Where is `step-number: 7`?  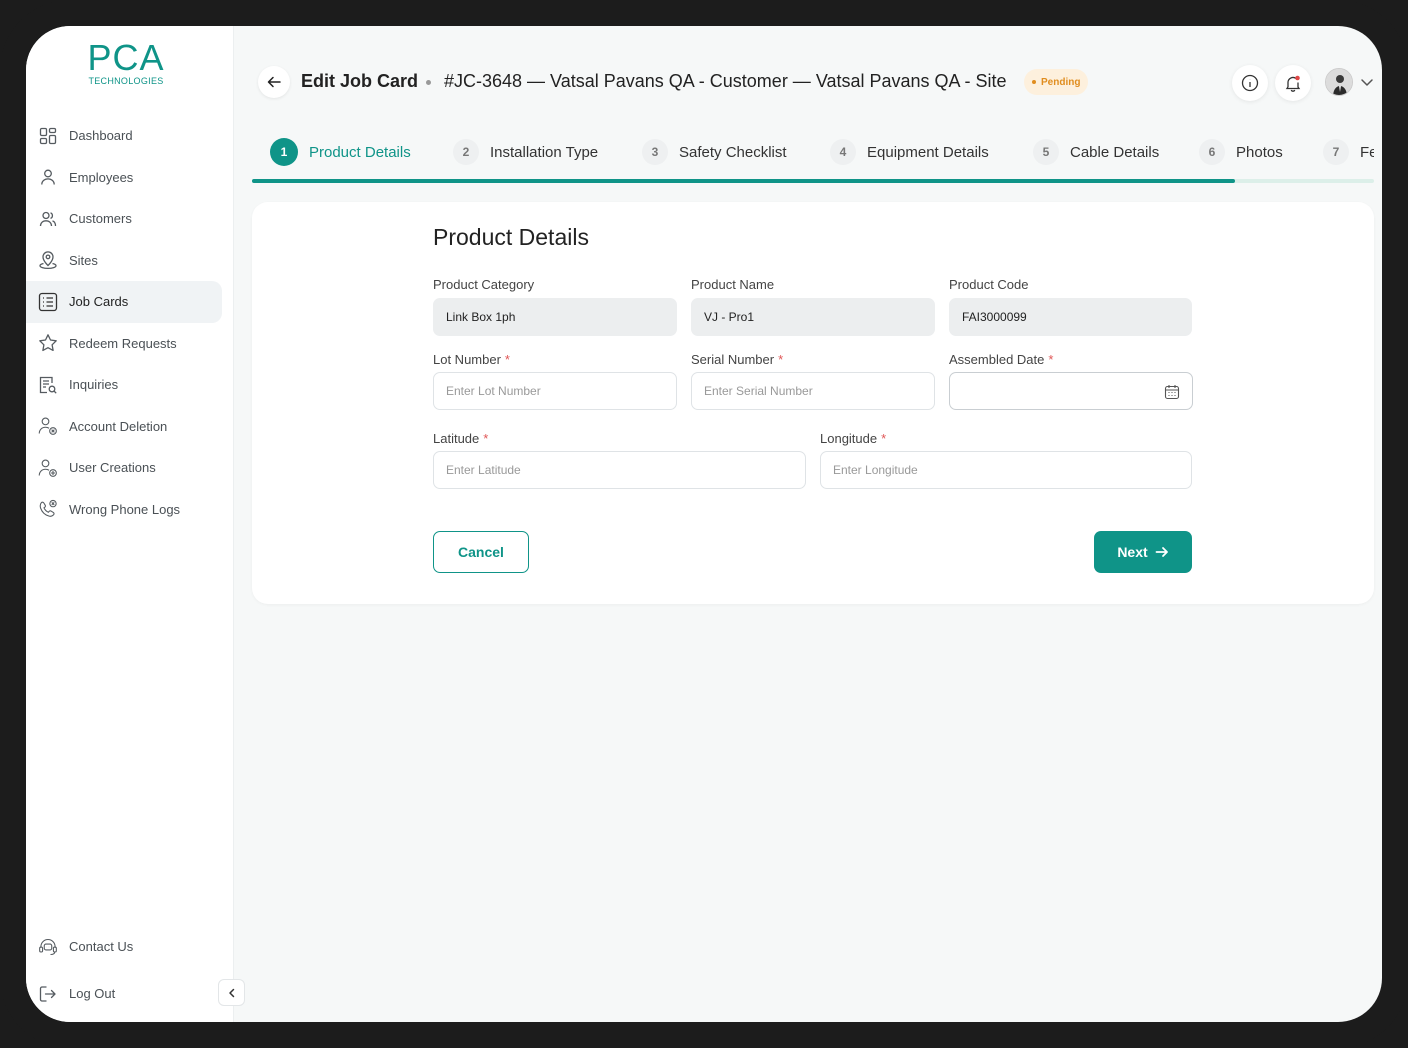
step-number: 7 is located at coordinates (1336, 152).